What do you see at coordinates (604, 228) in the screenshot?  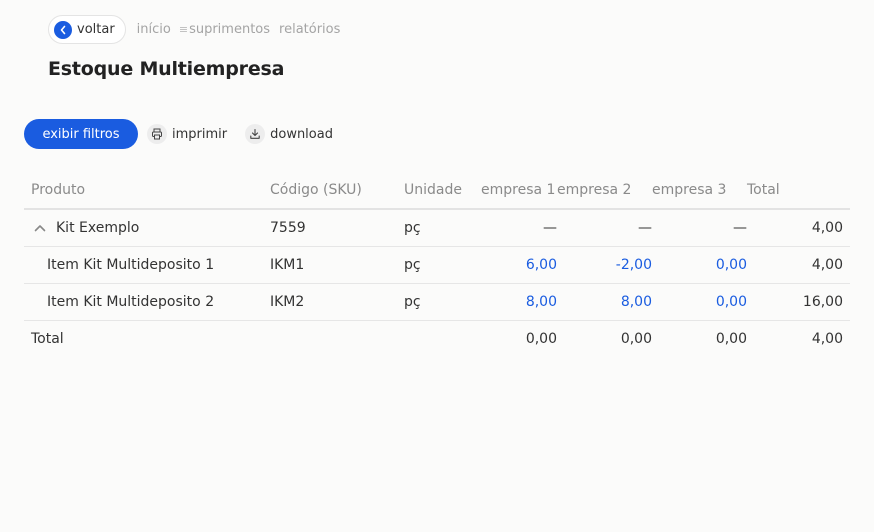 I see `empresa-2-cell: —` at bounding box center [604, 228].